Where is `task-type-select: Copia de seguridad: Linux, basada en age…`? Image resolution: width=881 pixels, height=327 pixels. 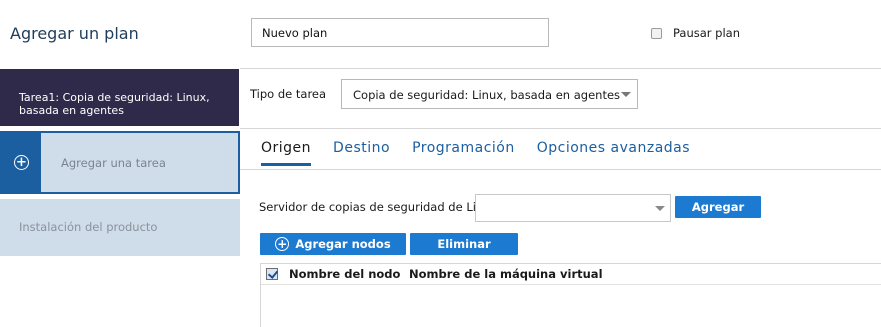 task-type-select: Copia de seguridad: Linux, basada en age… is located at coordinates (489, 94).